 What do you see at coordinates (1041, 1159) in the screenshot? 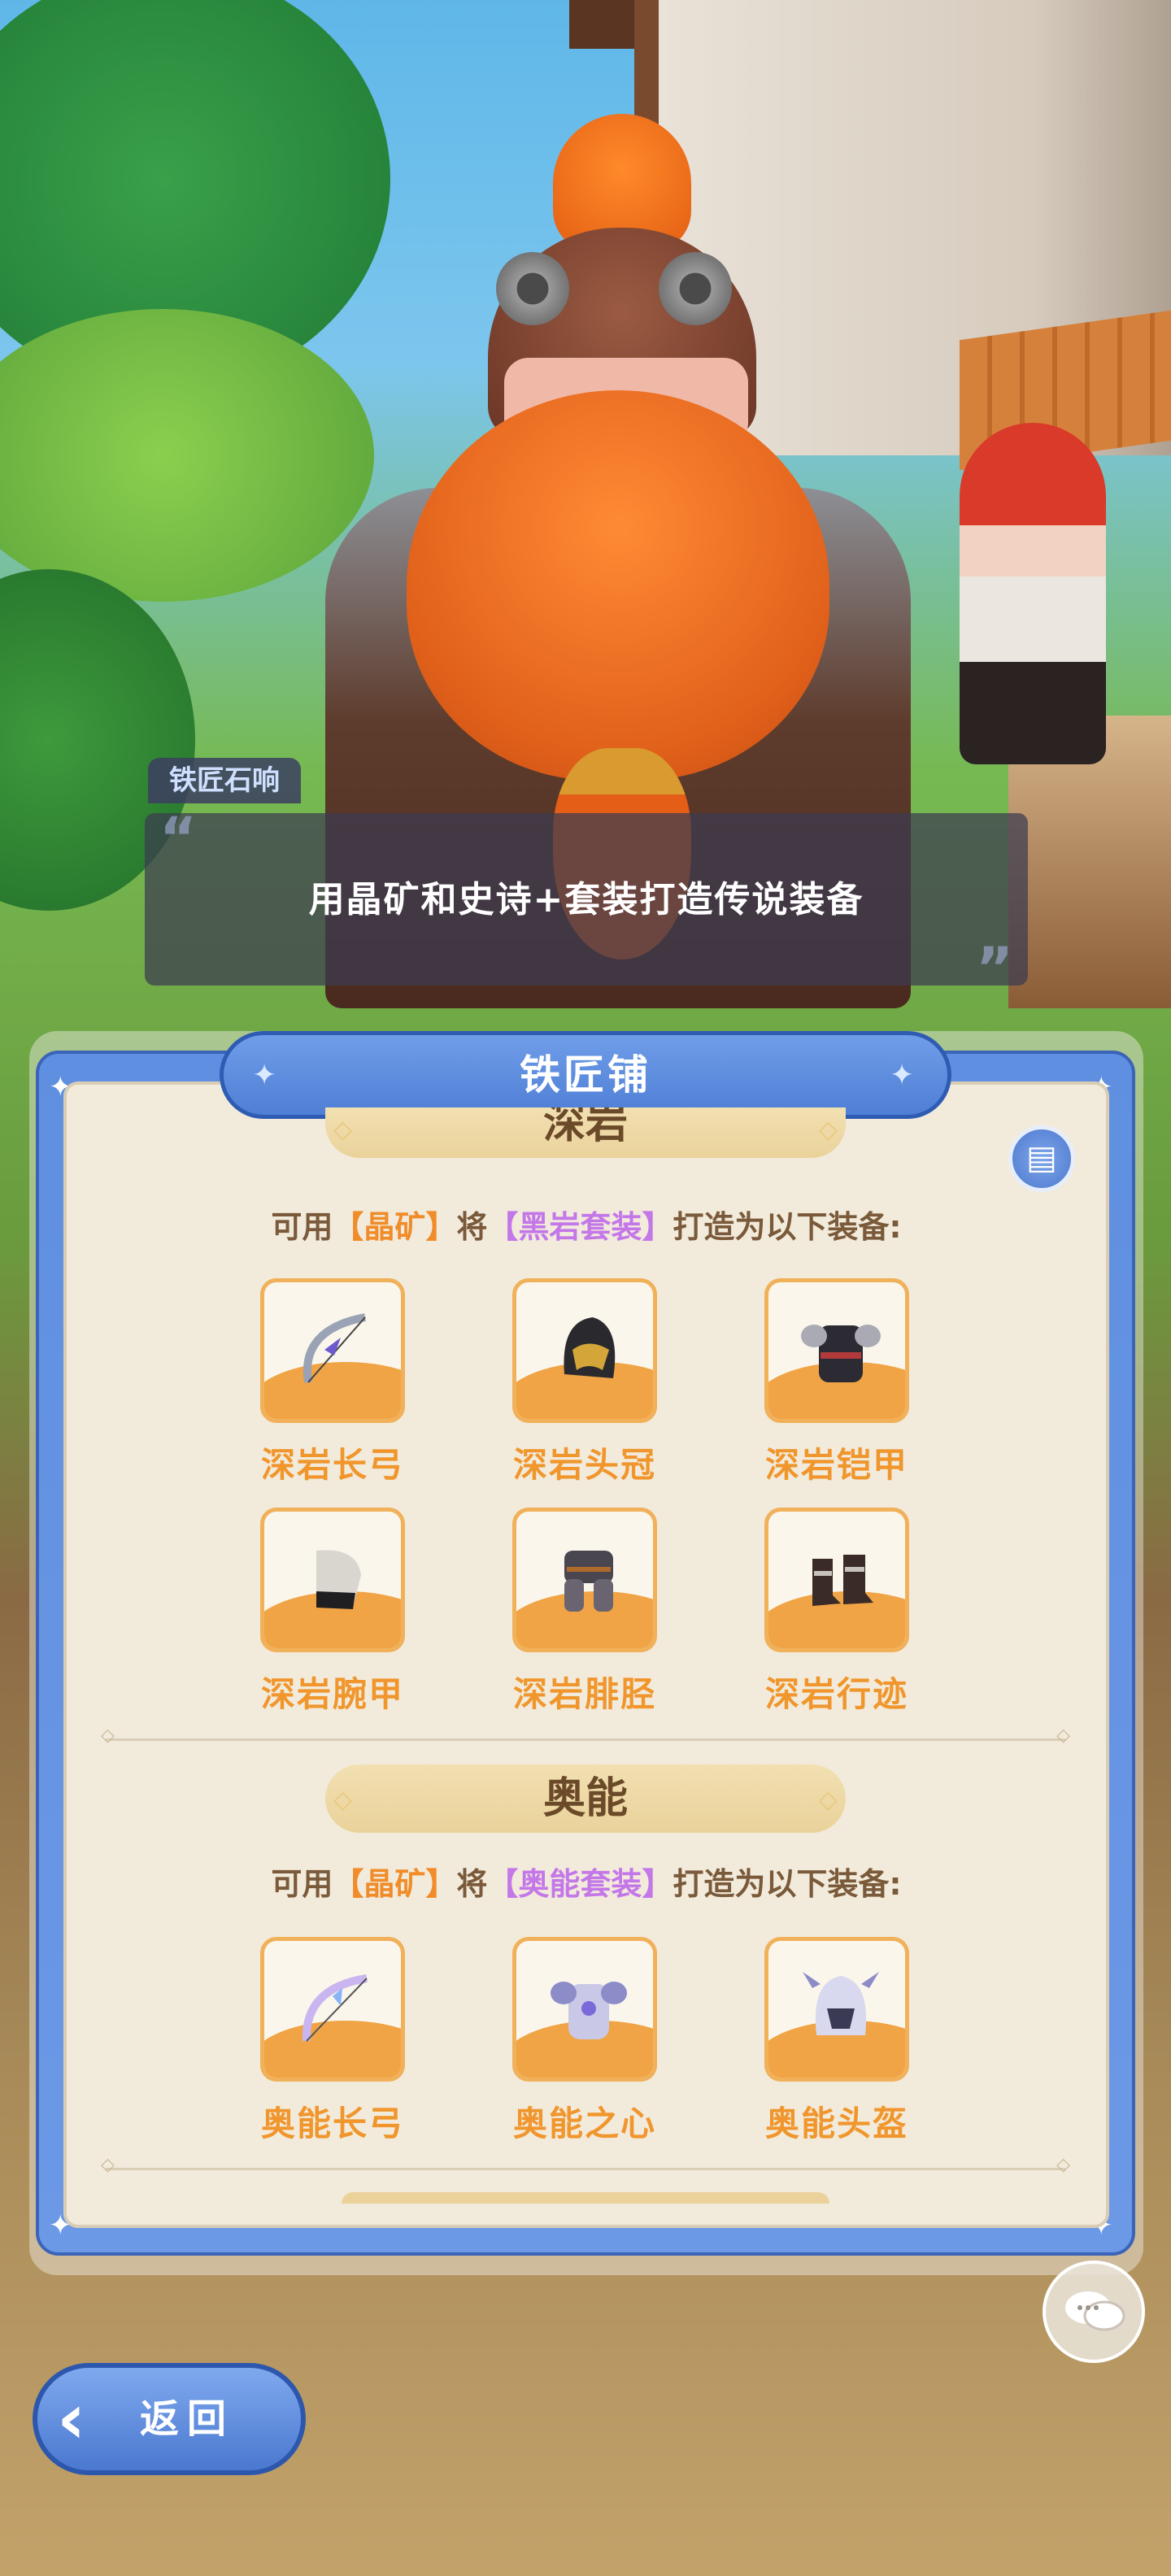
I see `book-icon: ▤` at bounding box center [1041, 1159].